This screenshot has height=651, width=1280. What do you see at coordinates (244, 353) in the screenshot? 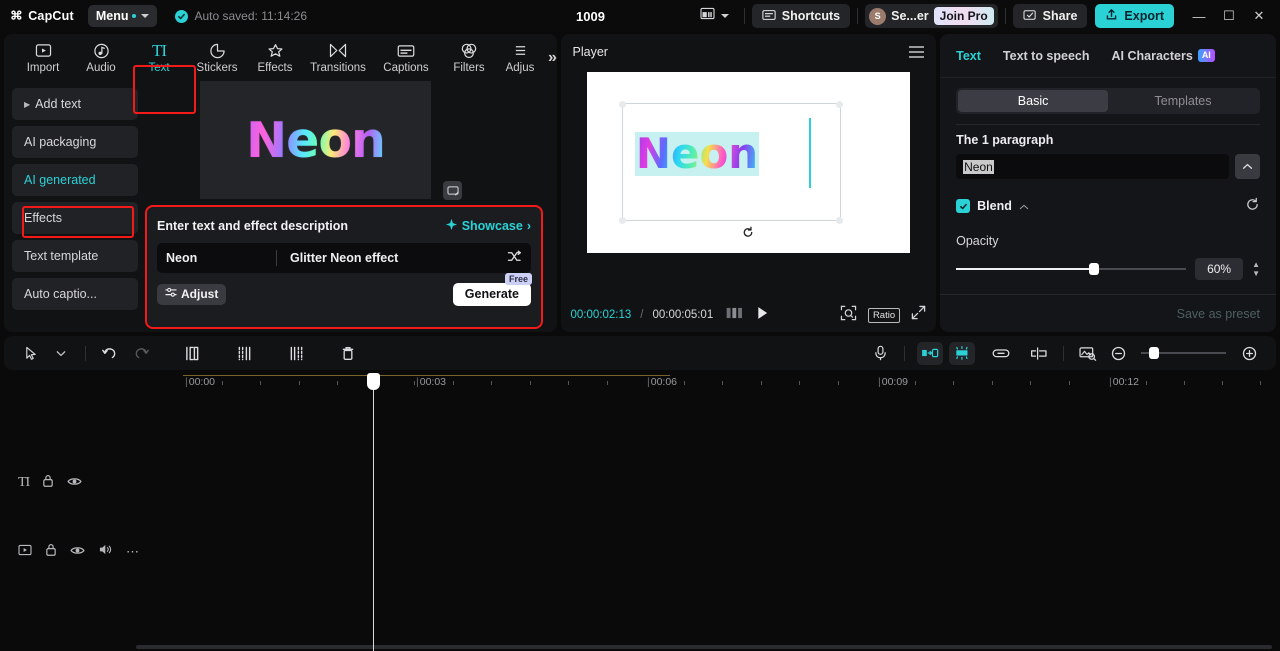
I see `split-clip-icon` at bounding box center [244, 353].